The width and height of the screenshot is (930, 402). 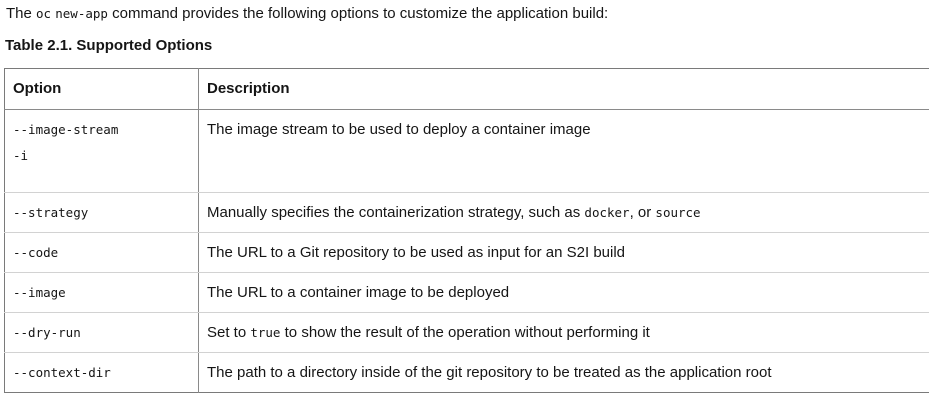 I want to click on command-code-oc: oc, so click(x=44, y=13).